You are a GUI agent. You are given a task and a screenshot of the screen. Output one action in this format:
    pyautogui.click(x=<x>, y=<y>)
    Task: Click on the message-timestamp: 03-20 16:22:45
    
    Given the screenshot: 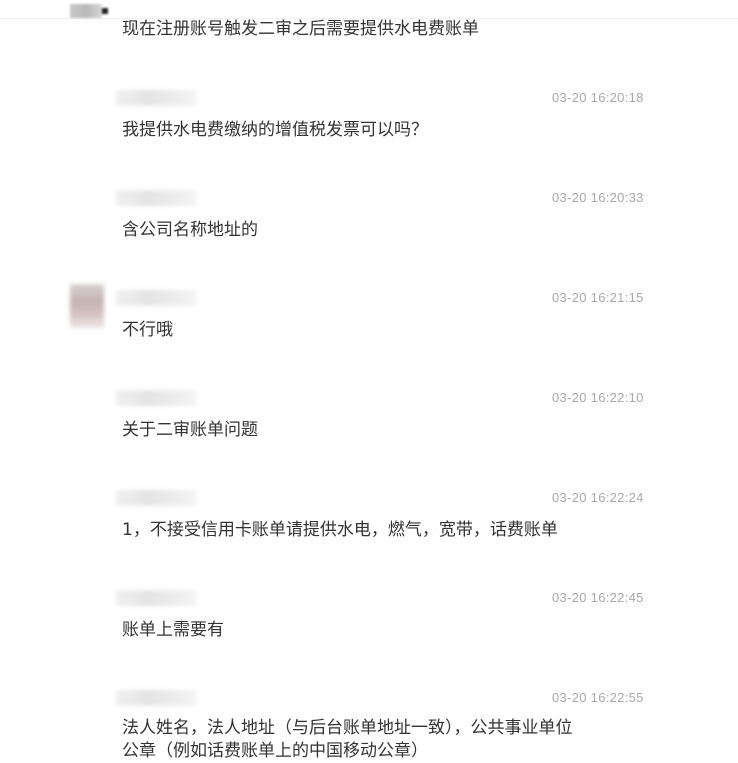 What is the action you would take?
    pyautogui.click(x=598, y=597)
    